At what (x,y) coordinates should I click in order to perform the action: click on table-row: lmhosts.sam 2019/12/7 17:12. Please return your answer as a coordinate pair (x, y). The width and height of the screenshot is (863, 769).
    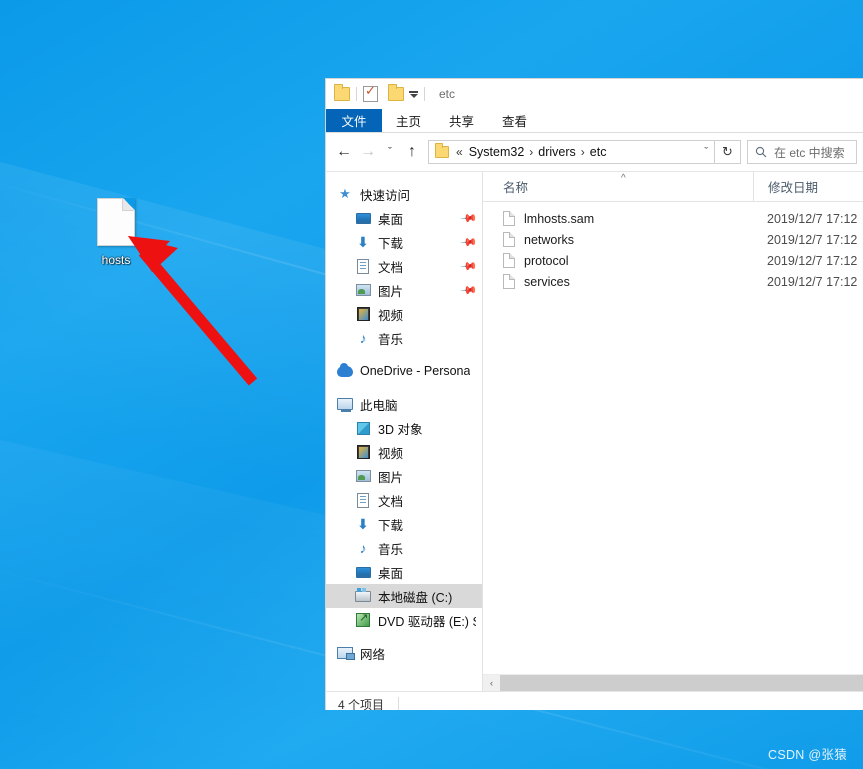
    Looking at the image, I should click on (673, 218).